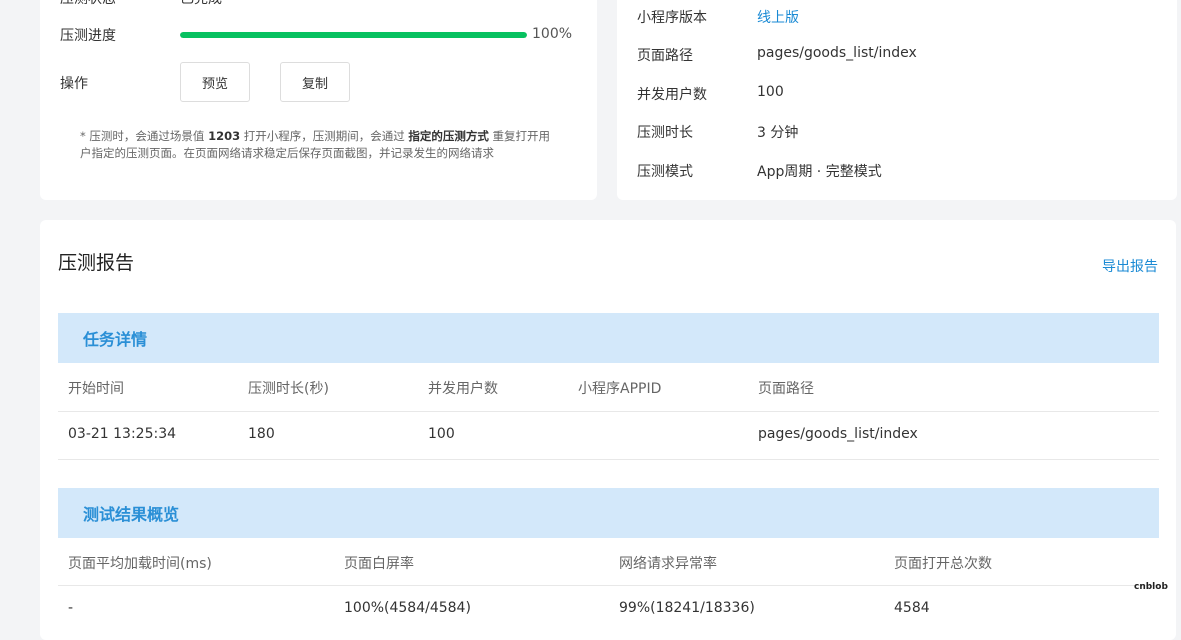  What do you see at coordinates (552, 34) in the screenshot?
I see `progress-text: 100%` at bounding box center [552, 34].